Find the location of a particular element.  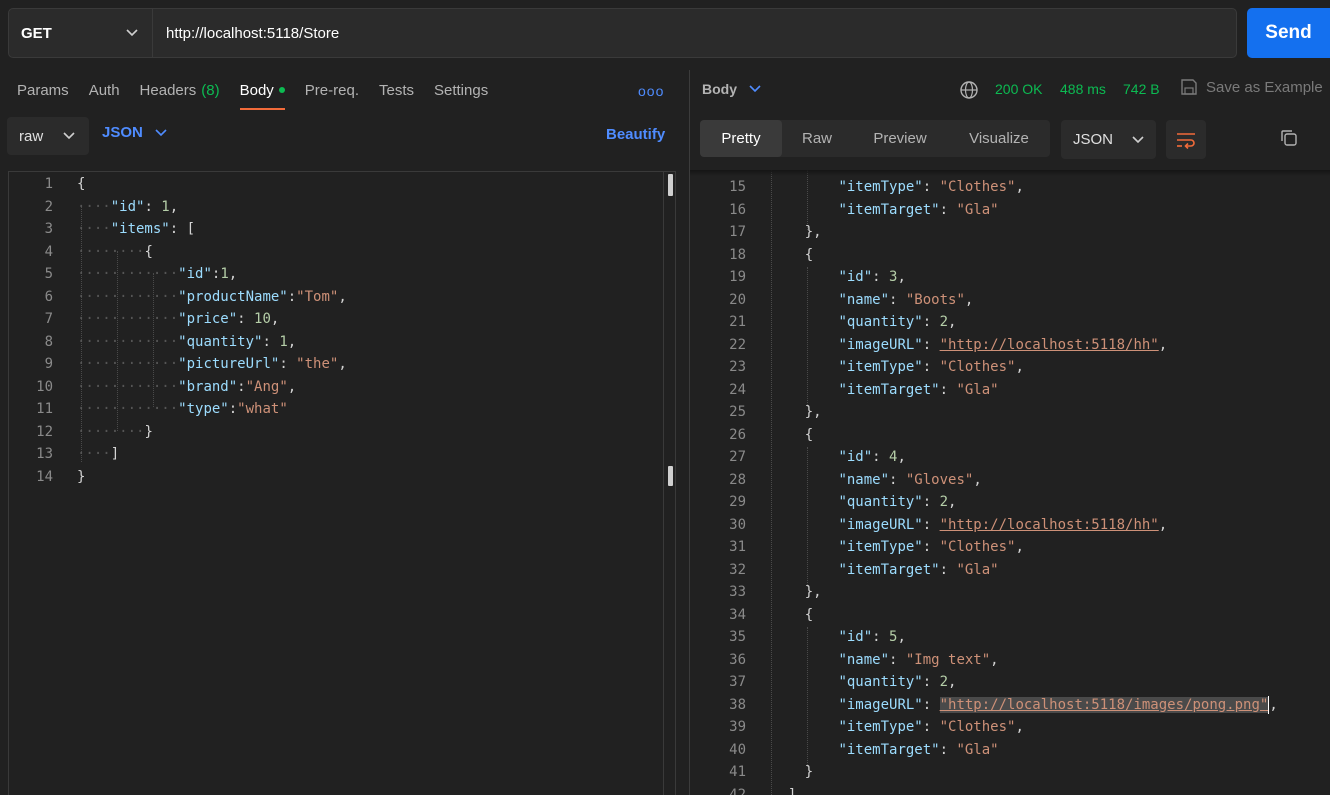

line-number: 1 is located at coordinates (48, 184).